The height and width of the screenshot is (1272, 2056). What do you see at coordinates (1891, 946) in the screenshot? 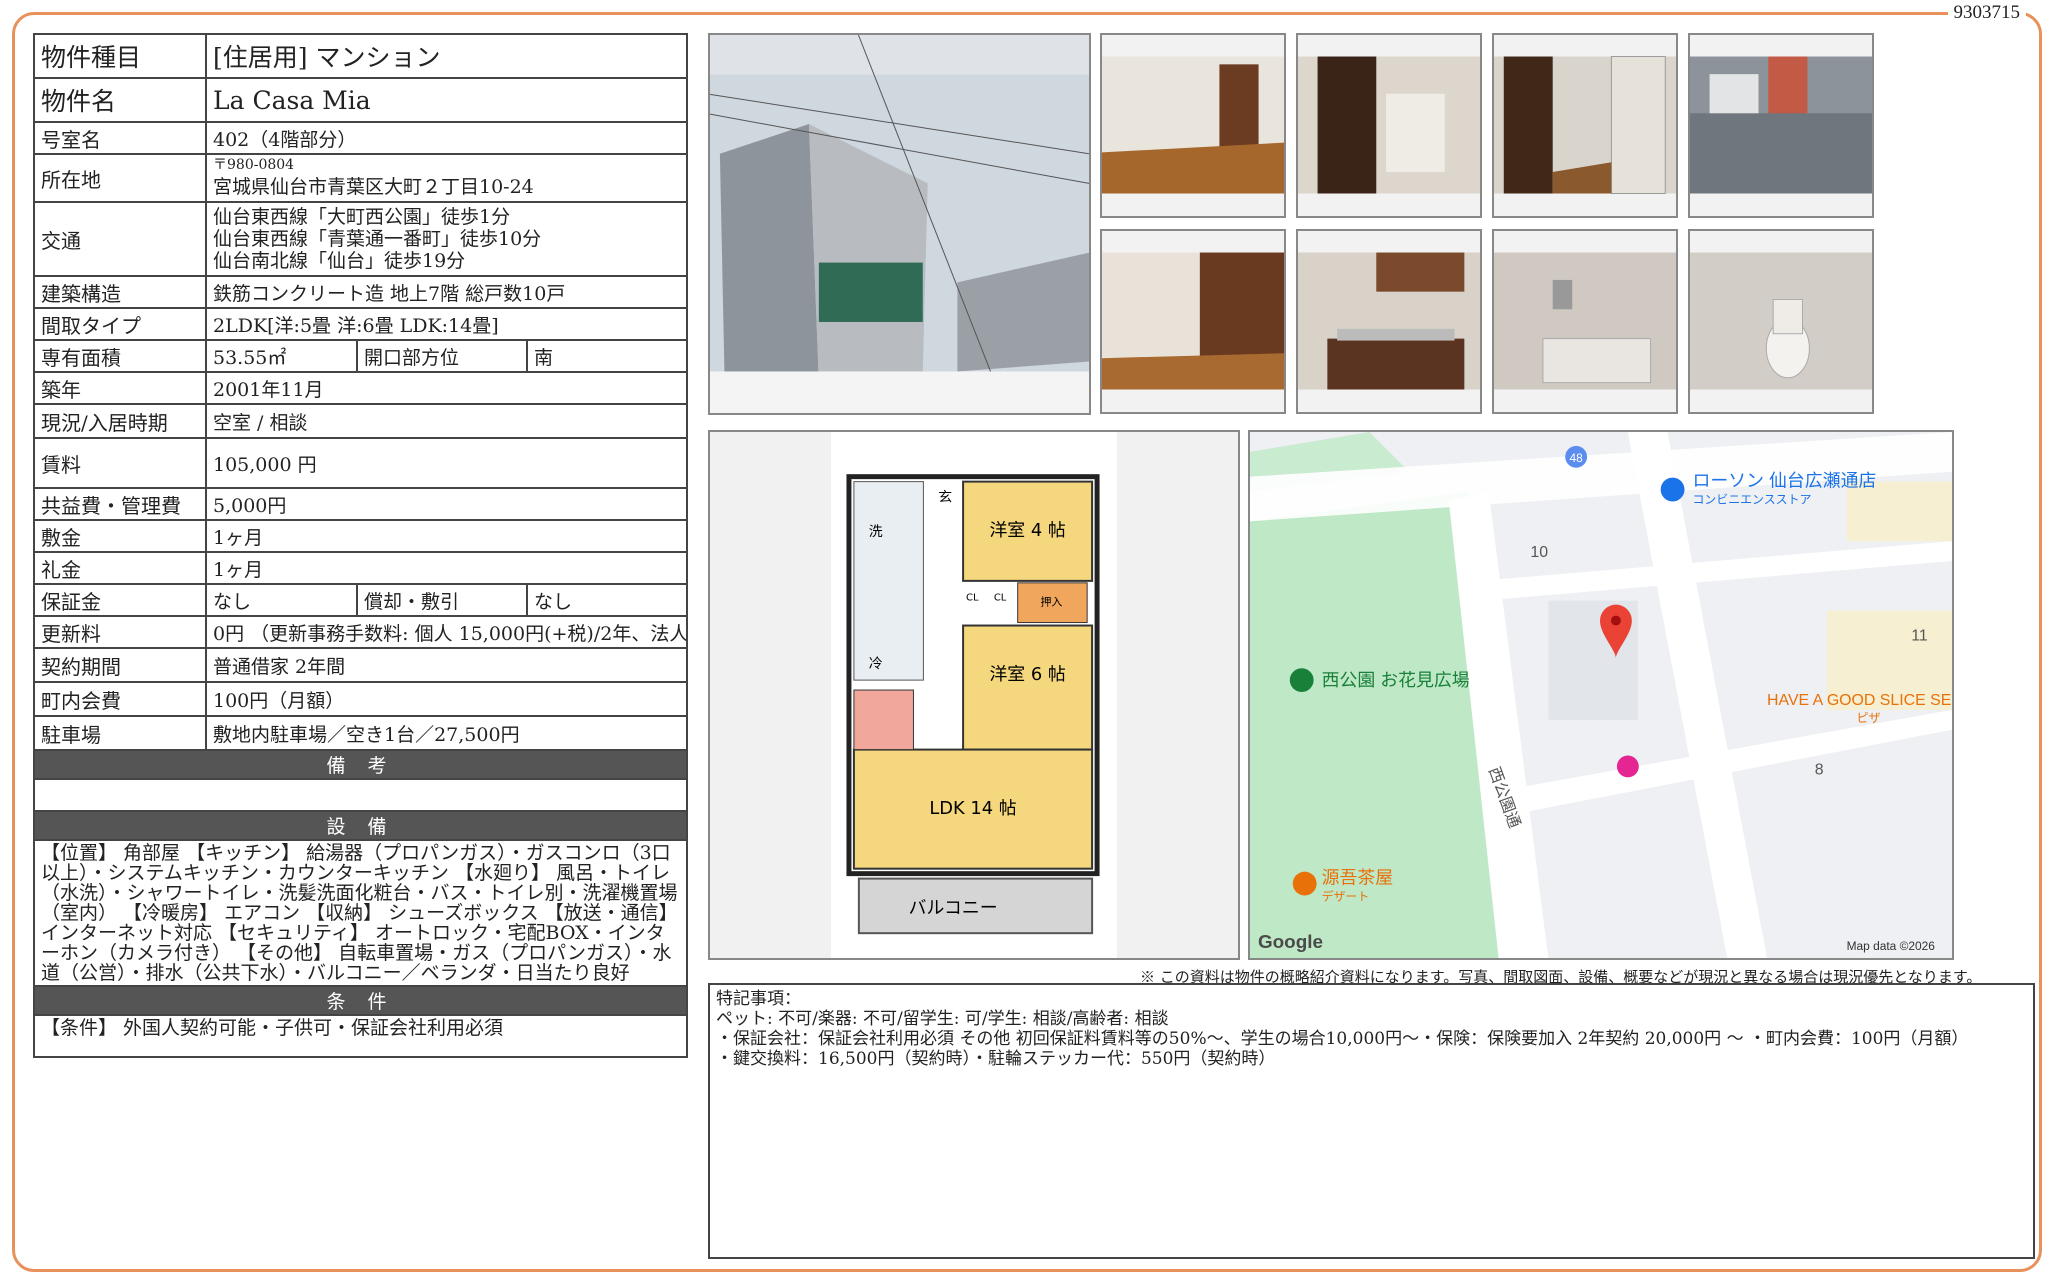
I see `map-copyright: Map data ©2026` at bounding box center [1891, 946].